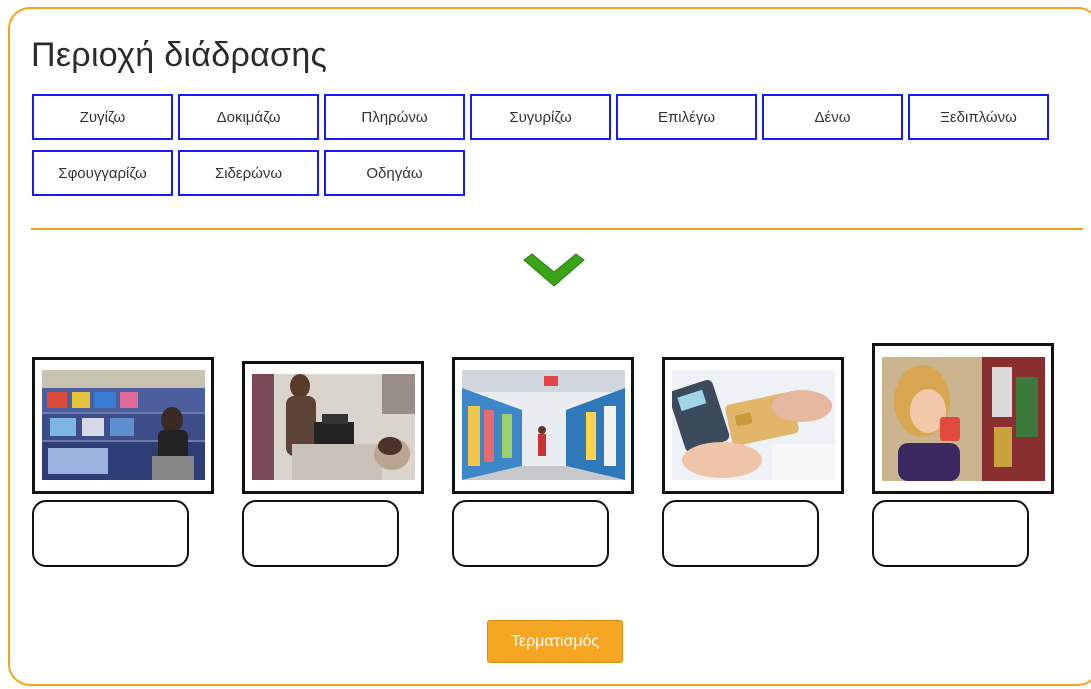 The height and width of the screenshot is (689, 1091). I want to click on supermarket-aisle-photo, so click(543, 425).